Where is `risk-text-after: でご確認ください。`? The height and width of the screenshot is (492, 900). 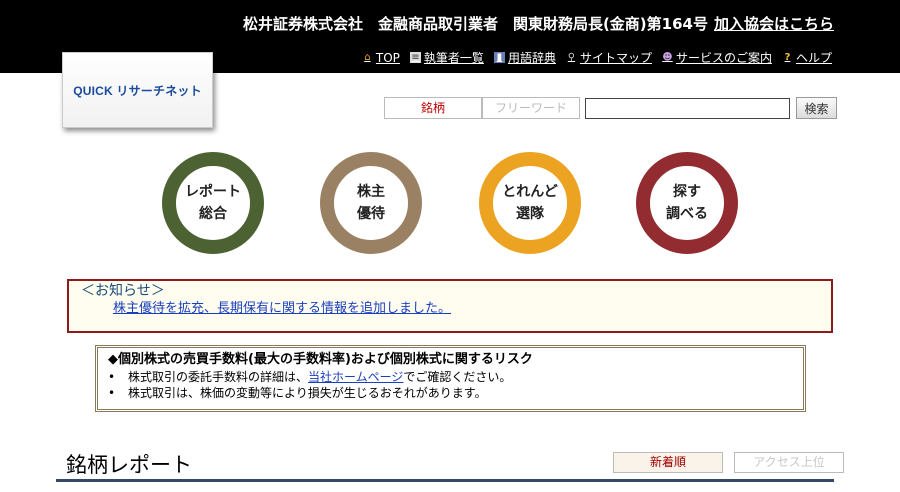 risk-text-after: でご確認ください。 is located at coordinates (457, 377).